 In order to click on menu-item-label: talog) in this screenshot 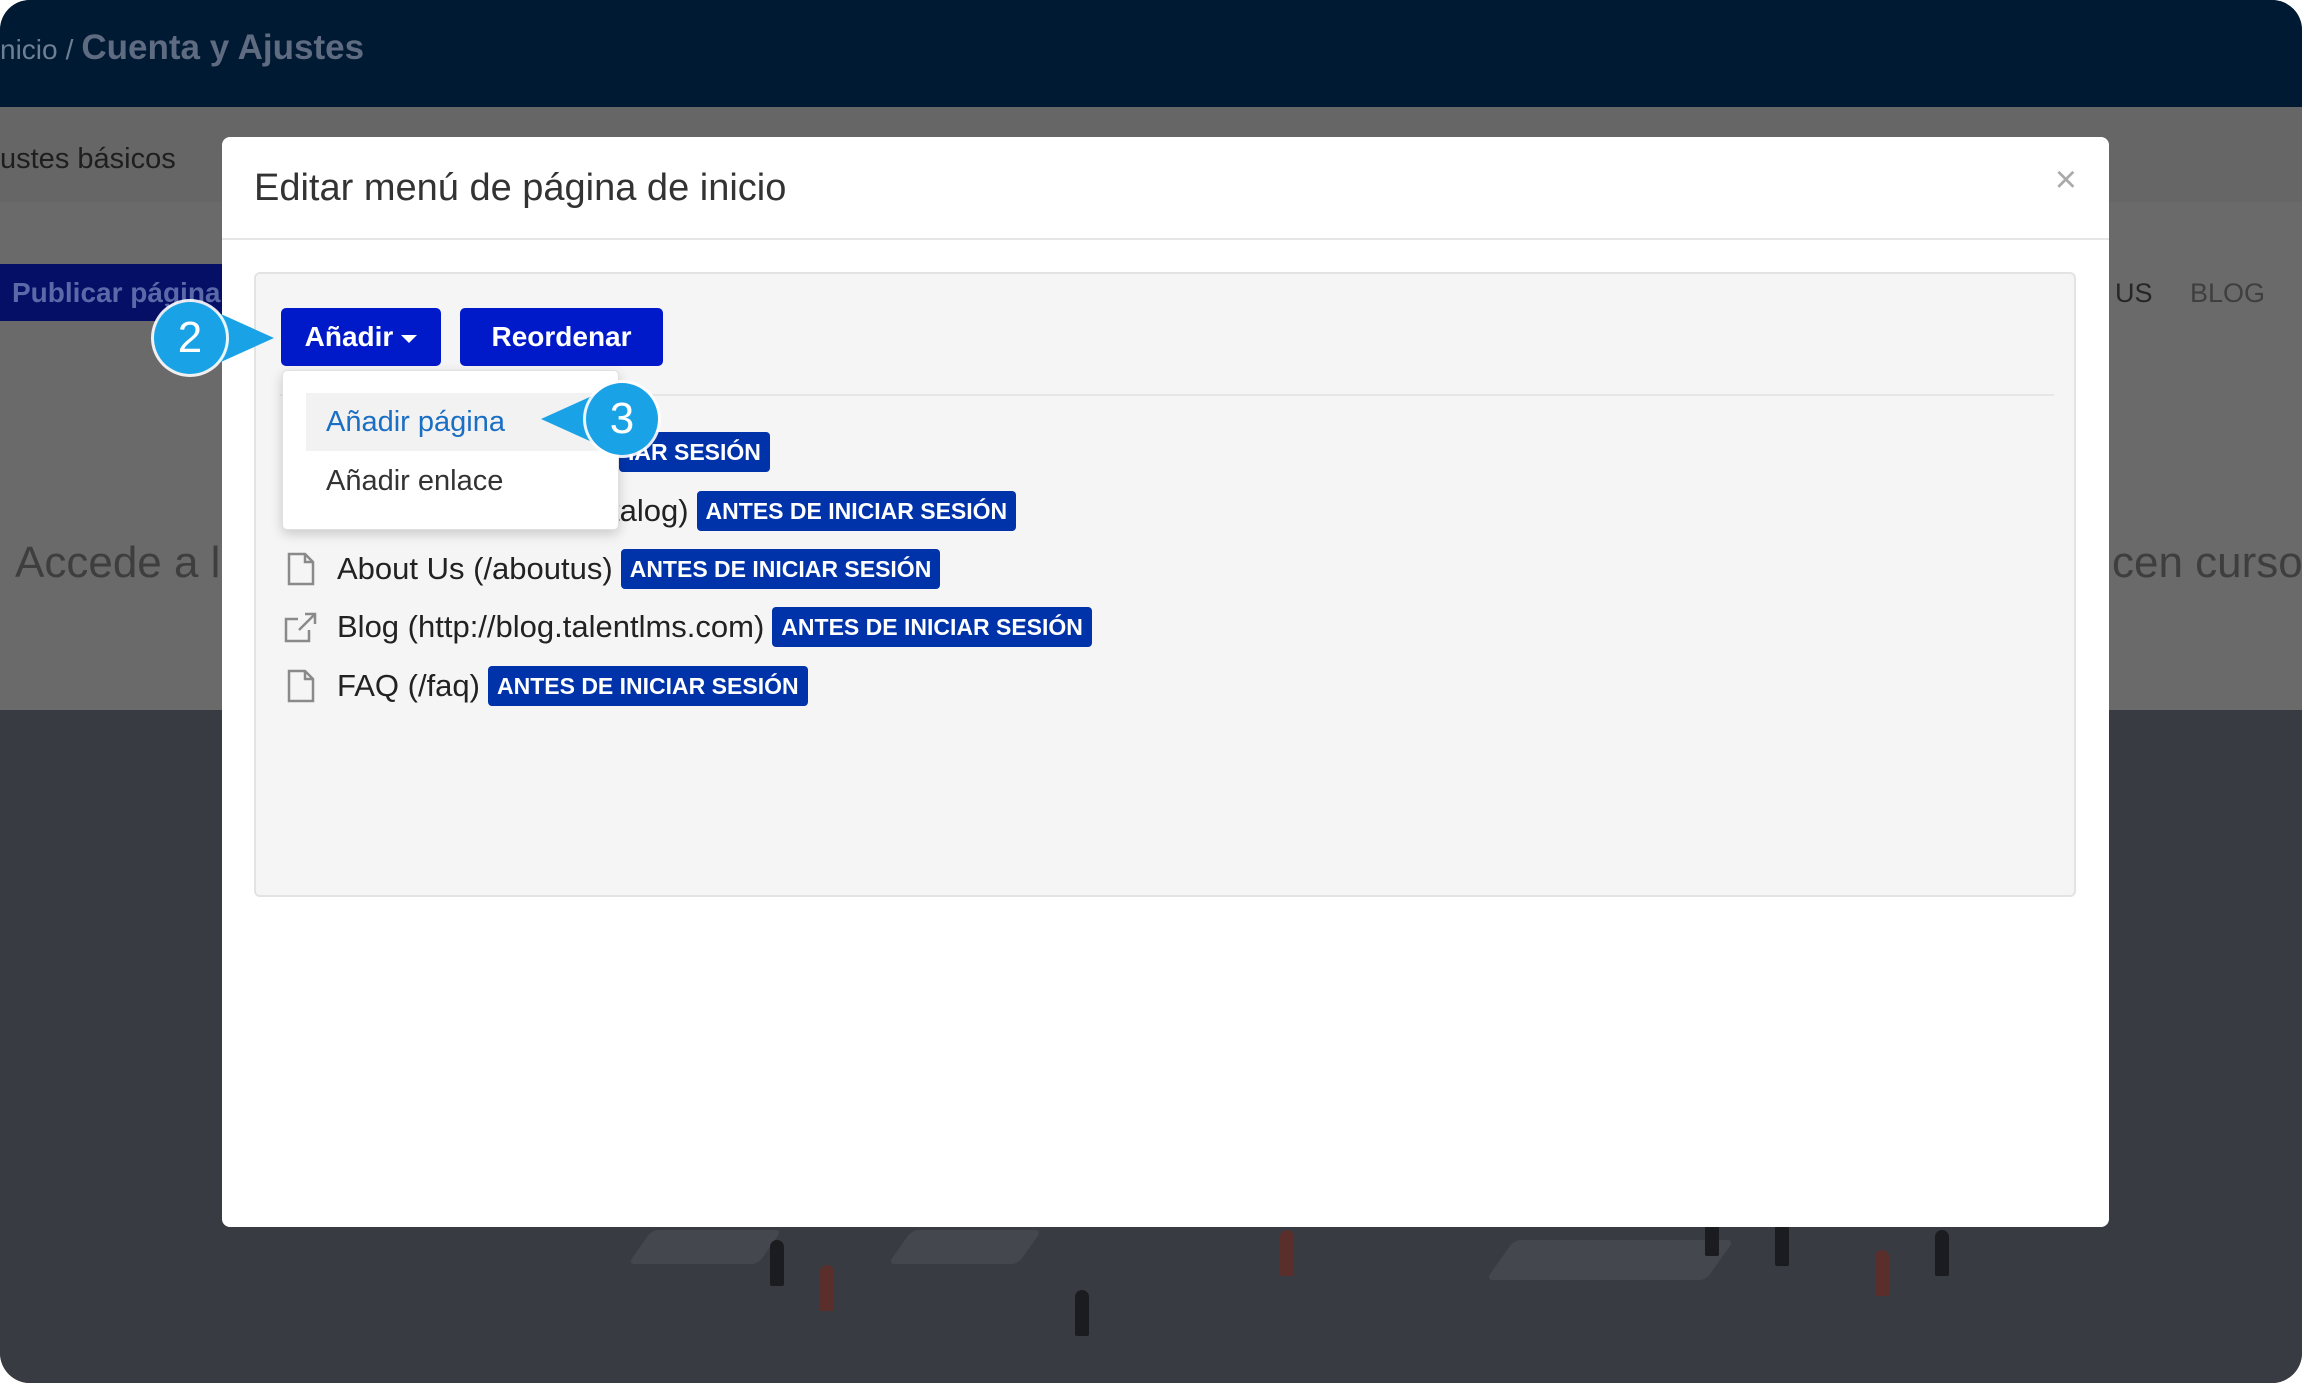, I will do `click(650, 510)`.